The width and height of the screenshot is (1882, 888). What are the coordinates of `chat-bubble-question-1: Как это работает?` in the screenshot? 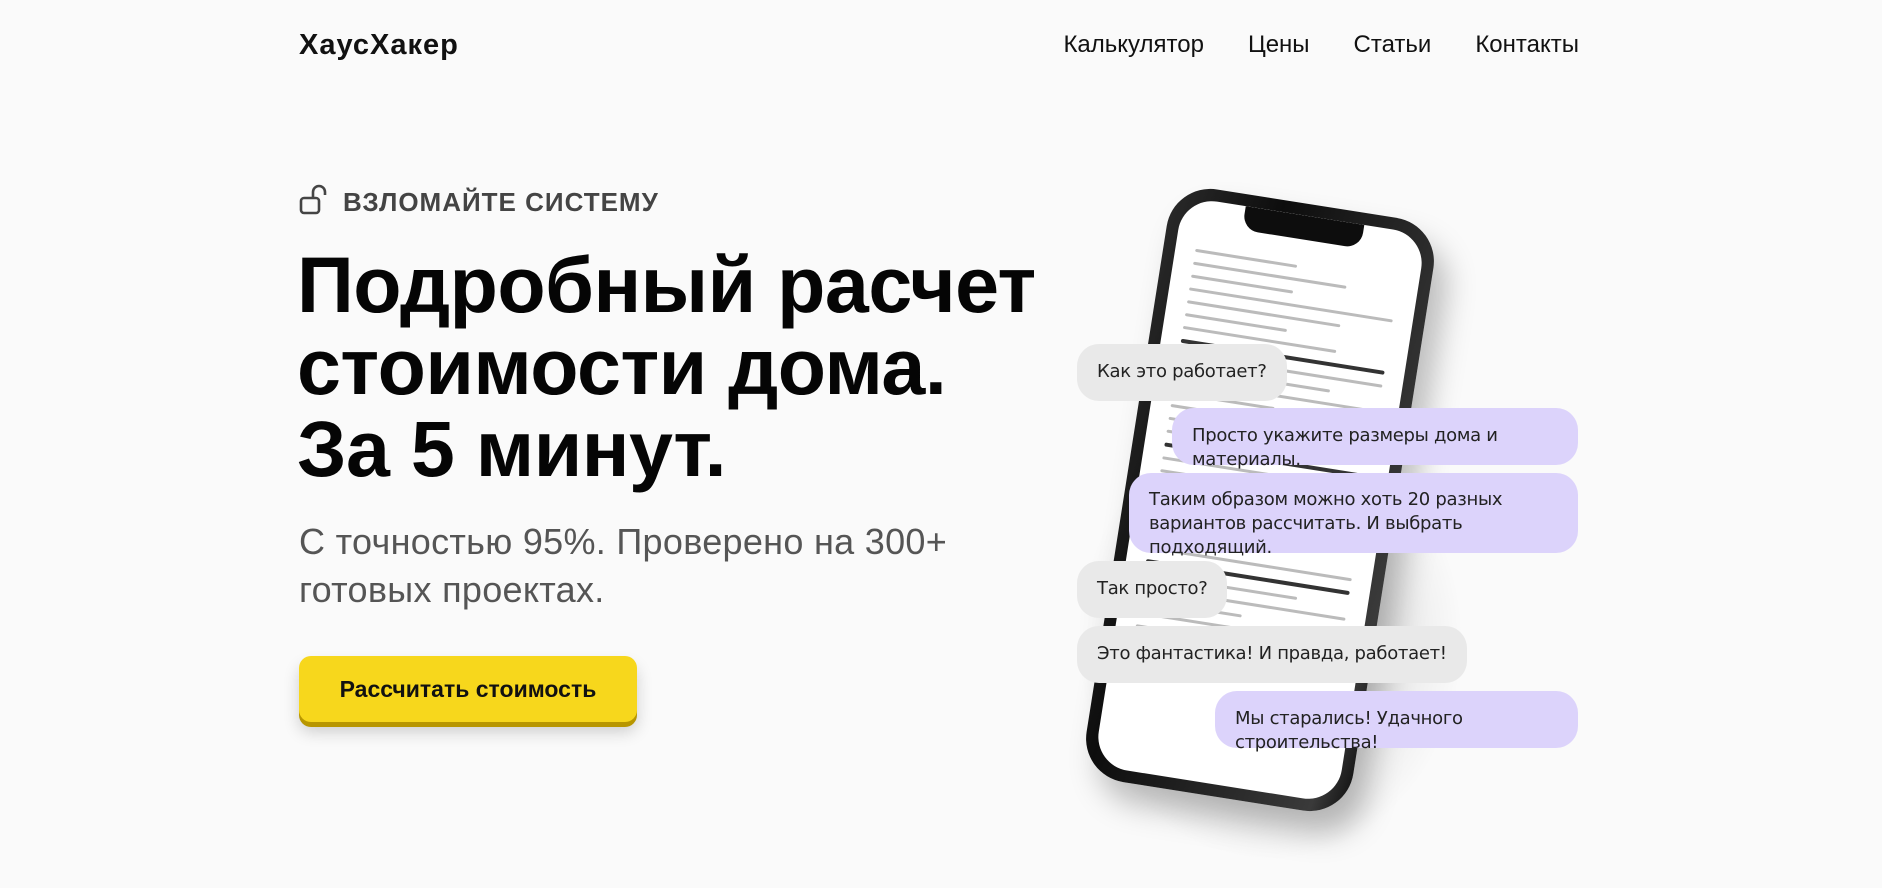 It's located at (1182, 372).